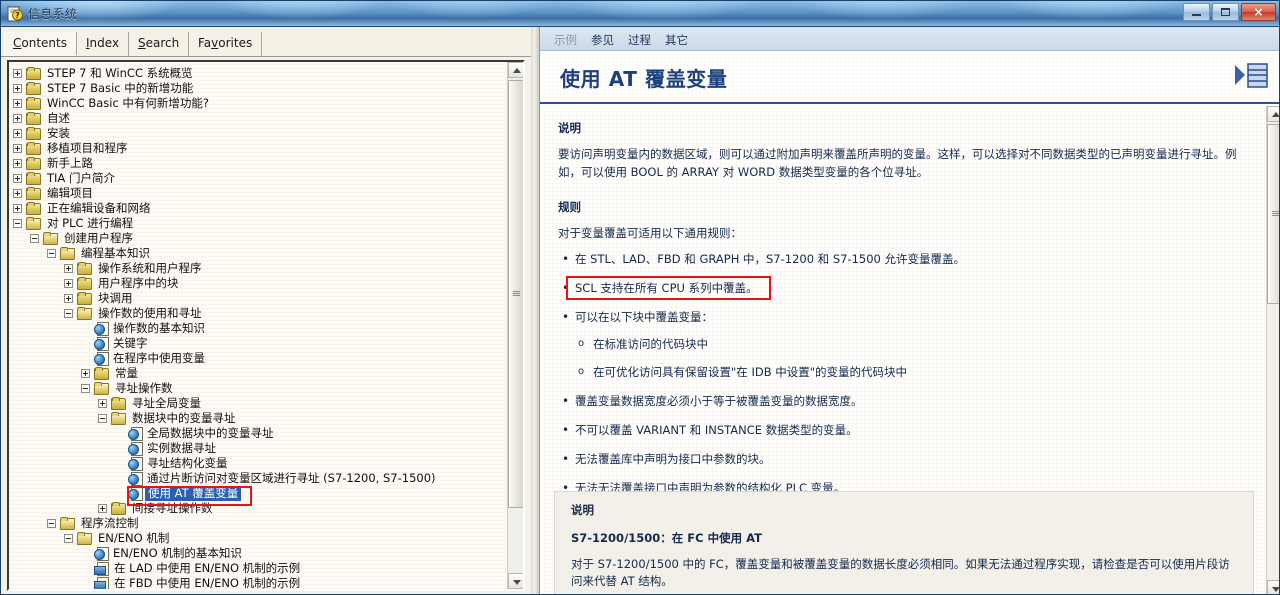 This screenshot has width=1280, height=595. I want to click on tree-item: 程序流控制, so click(261, 523).